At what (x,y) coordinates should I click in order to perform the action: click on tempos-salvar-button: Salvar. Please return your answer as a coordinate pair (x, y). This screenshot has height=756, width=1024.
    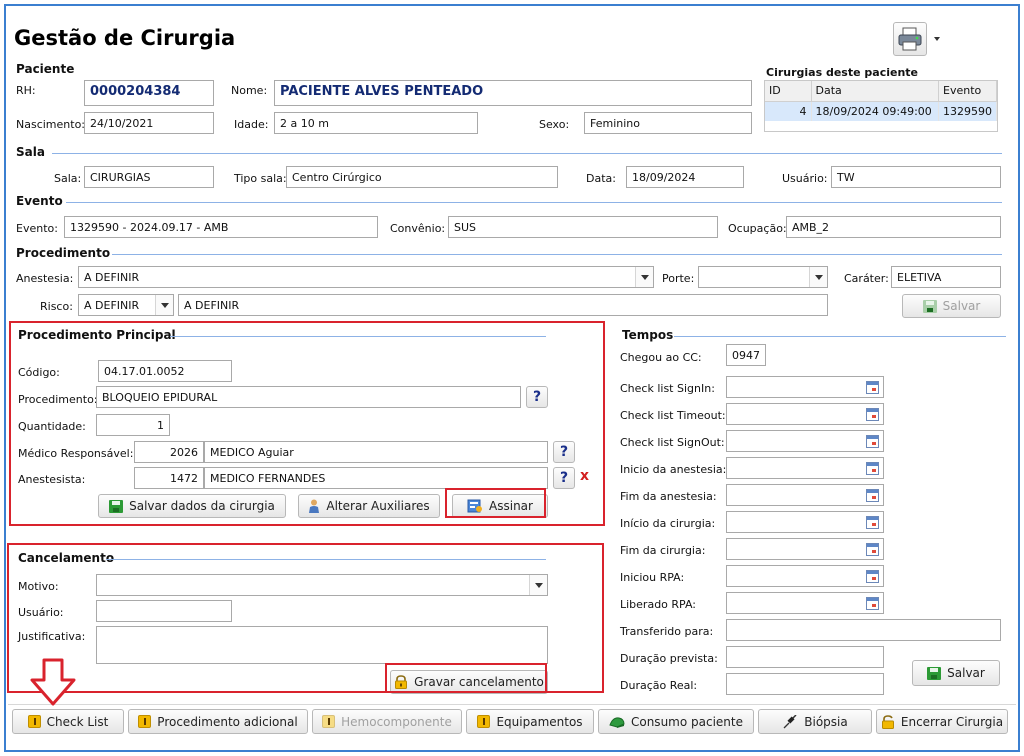
    Looking at the image, I should click on (956, 673).